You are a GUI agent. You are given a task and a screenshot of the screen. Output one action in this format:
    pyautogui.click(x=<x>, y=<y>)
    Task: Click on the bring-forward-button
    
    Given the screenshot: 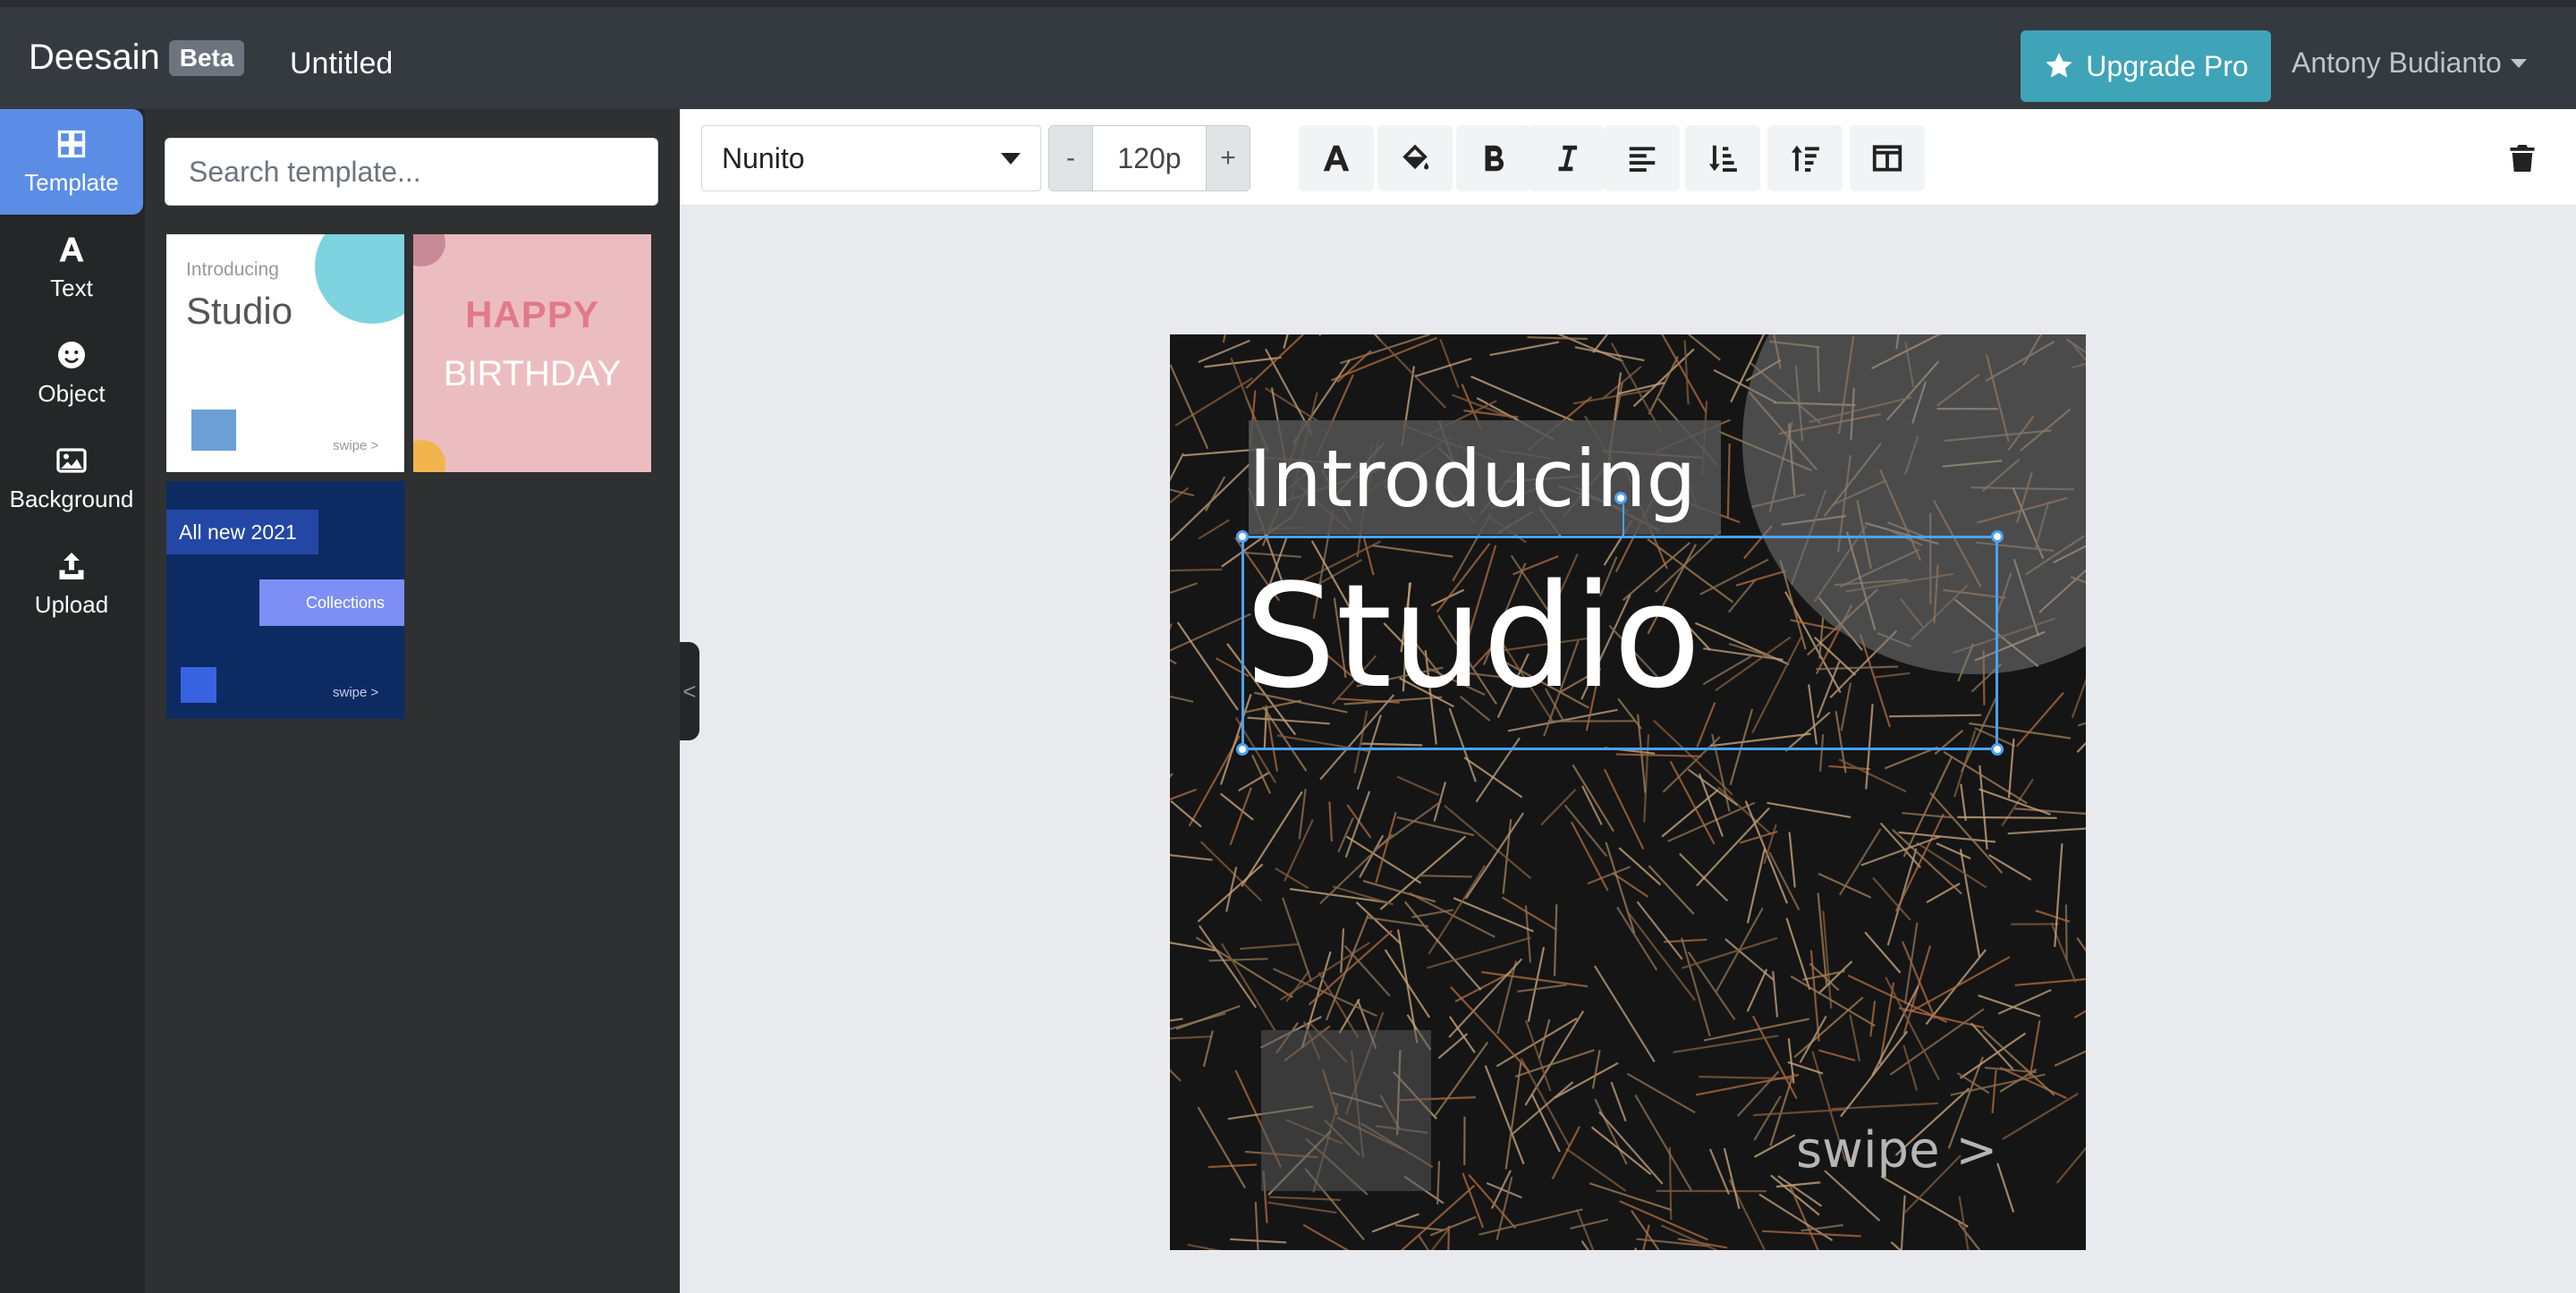 What is the action you would take?
    pyautogui.click(x=1722, y=158)
    